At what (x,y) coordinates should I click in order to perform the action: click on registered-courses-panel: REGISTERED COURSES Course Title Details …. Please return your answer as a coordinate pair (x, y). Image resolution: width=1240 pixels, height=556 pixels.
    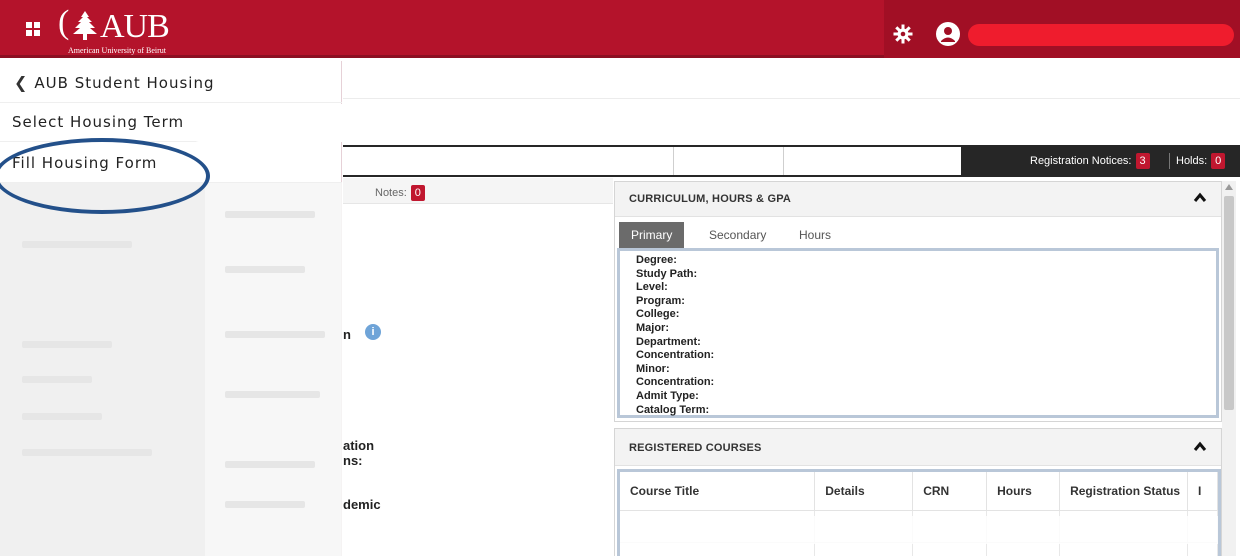
    Looking at the image, I should click on (918, 492).